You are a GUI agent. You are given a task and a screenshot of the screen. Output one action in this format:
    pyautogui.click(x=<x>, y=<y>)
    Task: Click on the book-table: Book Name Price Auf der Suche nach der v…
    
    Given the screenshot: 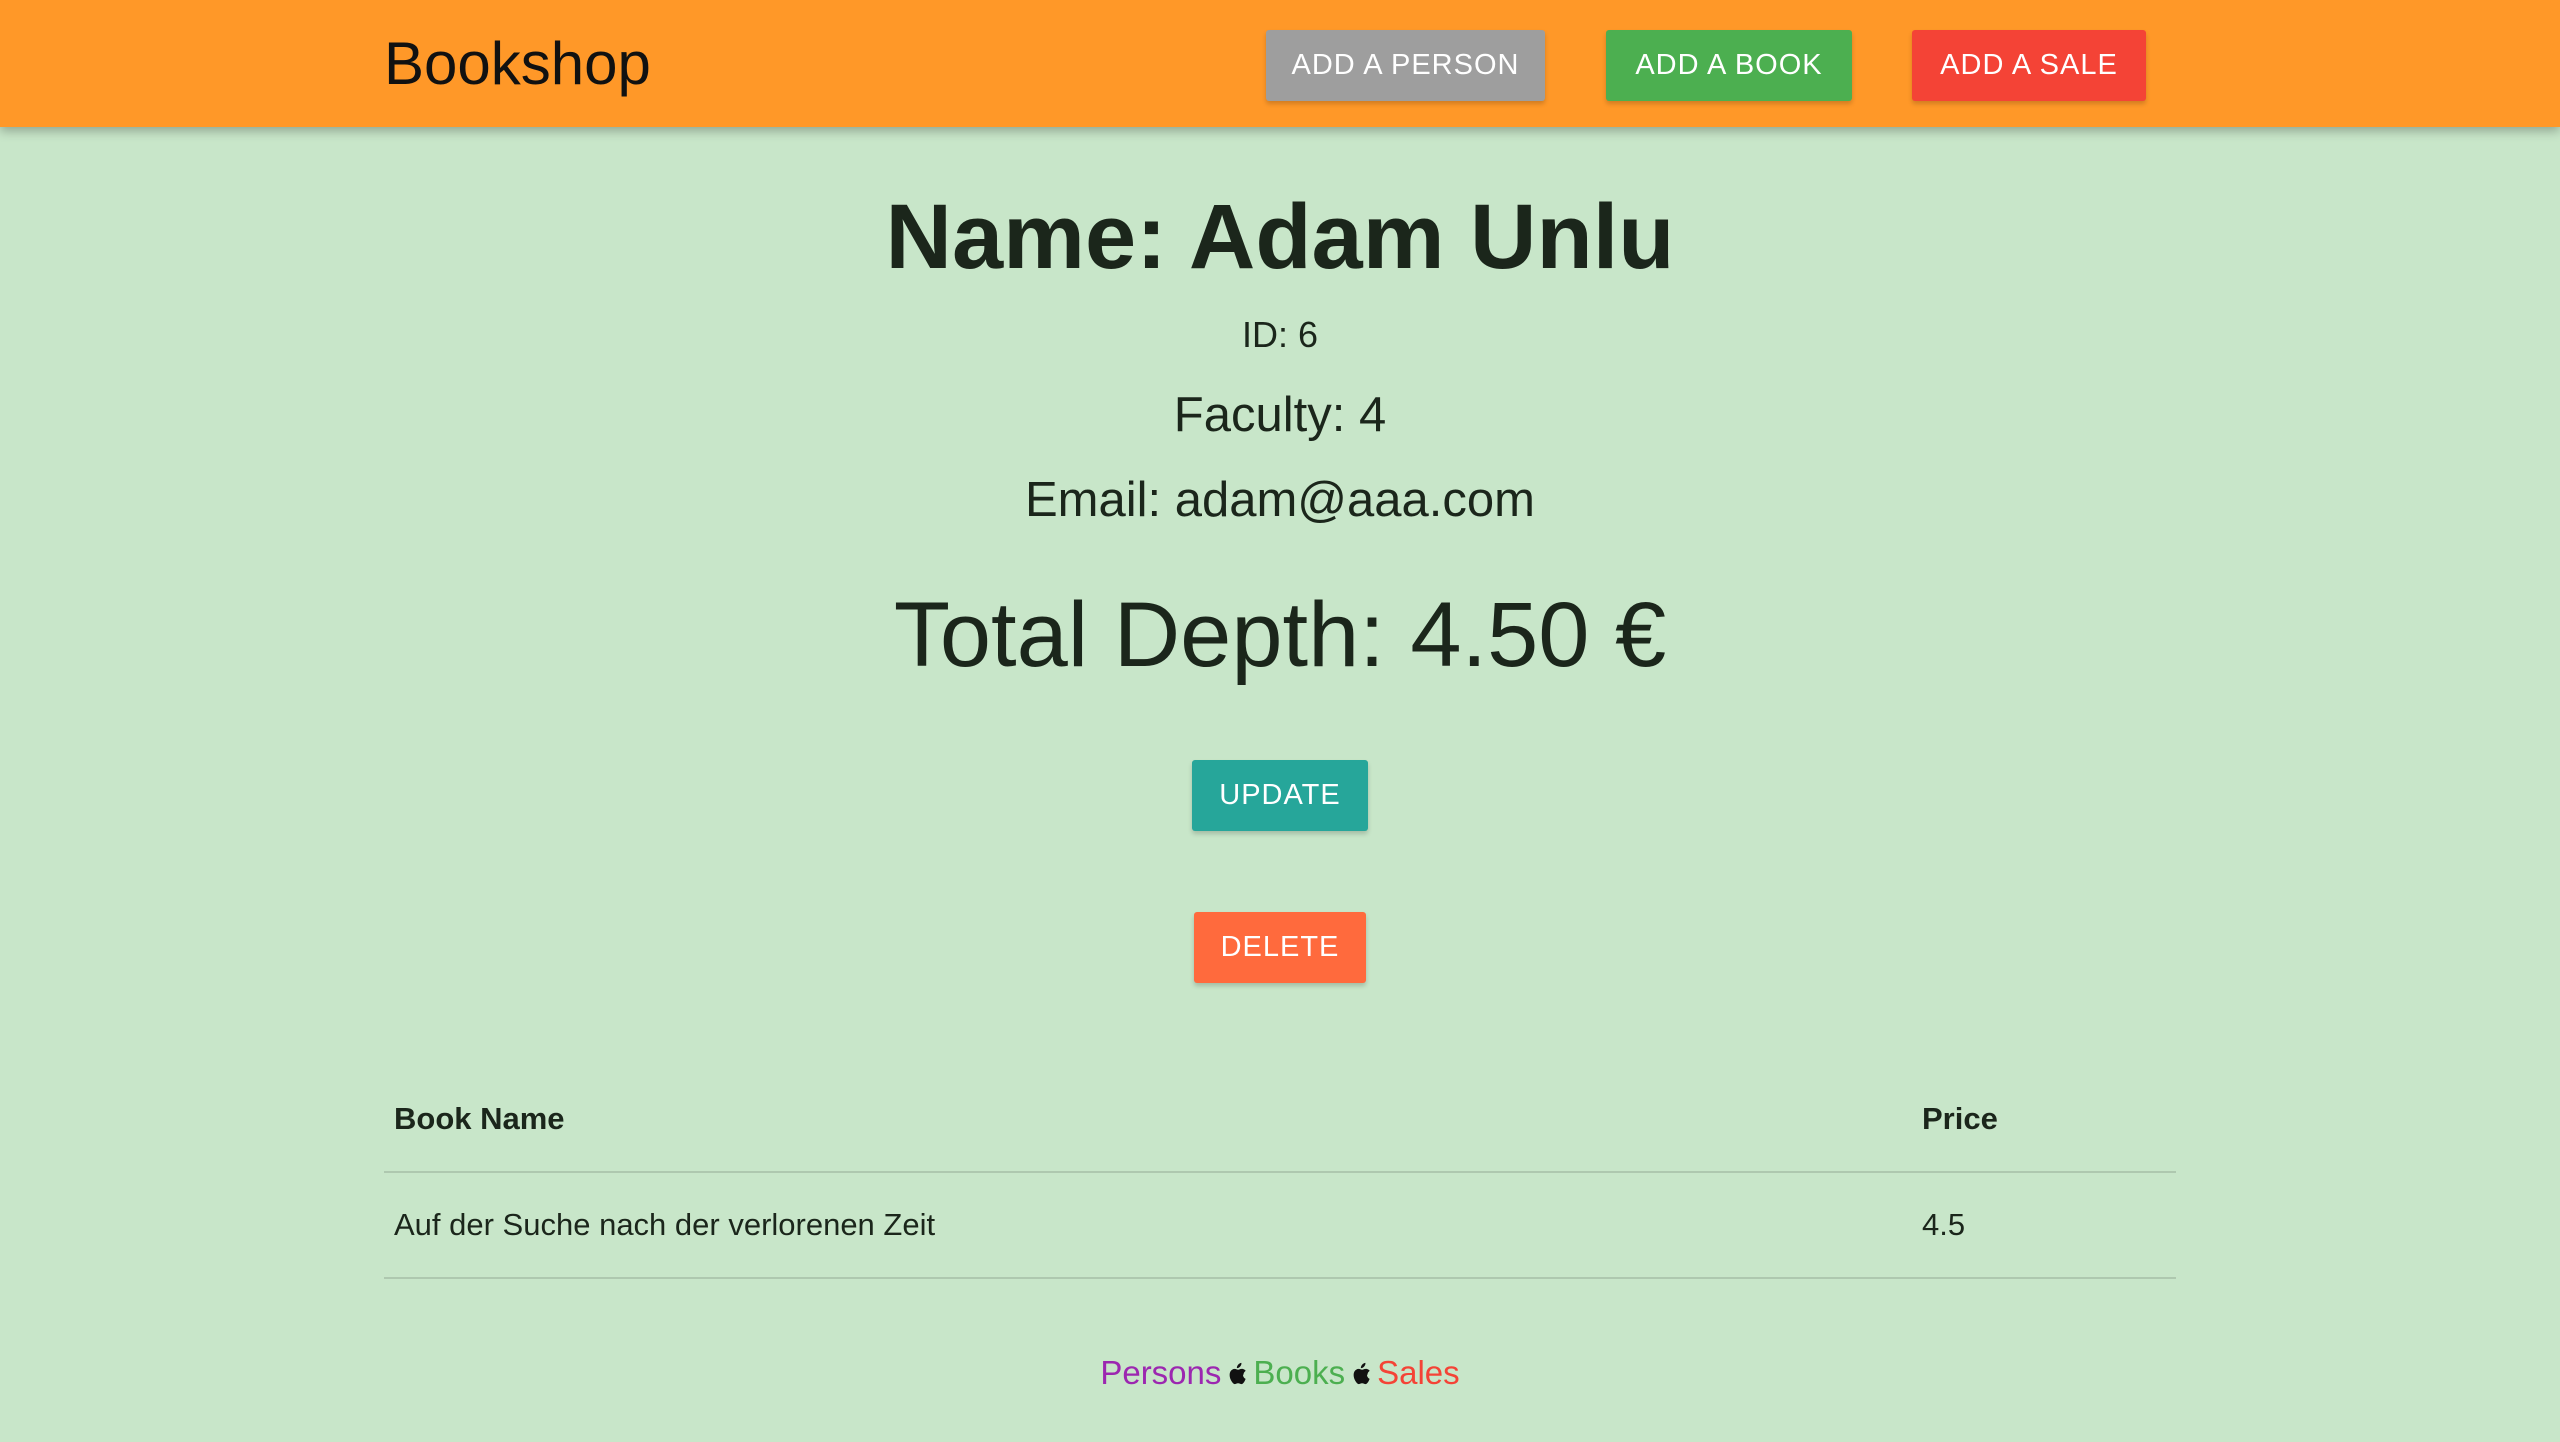 What is the action you would take?
    pyautogui.click(x=1280, y=1172)
    